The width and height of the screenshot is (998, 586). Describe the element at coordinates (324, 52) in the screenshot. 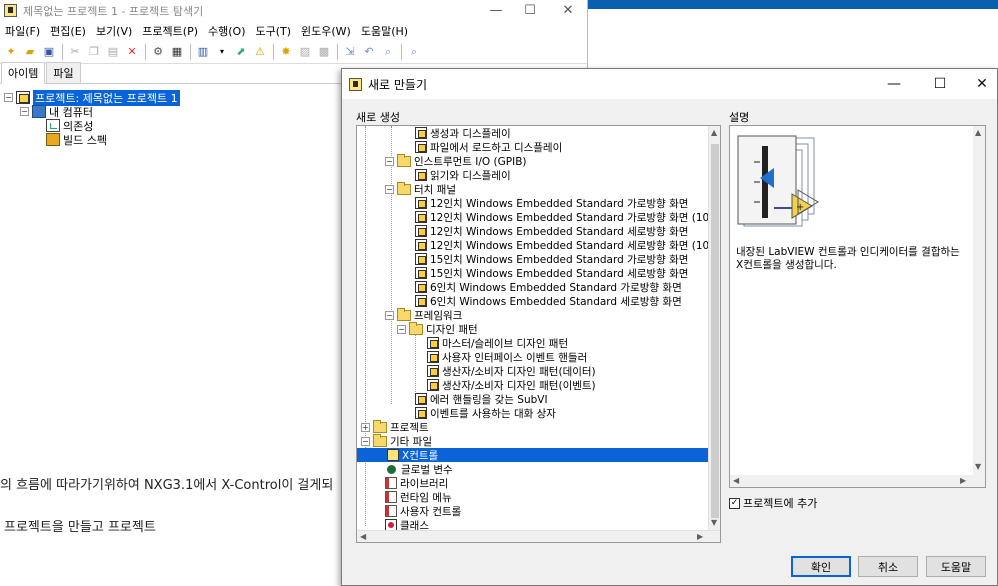

I see `filter-icon: ▩` at that location.